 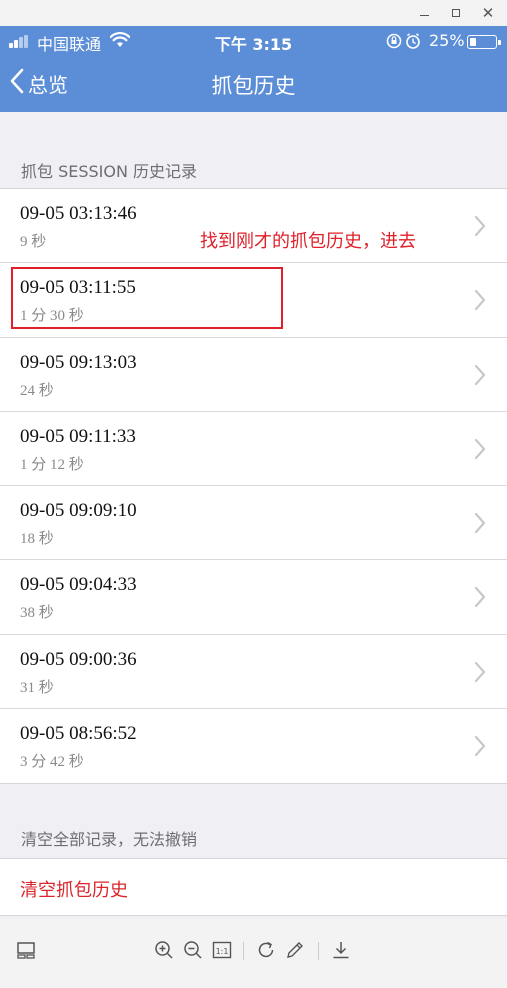 I want to click on session-time: 09-05 09:13:03, so click(x=78, y=362).